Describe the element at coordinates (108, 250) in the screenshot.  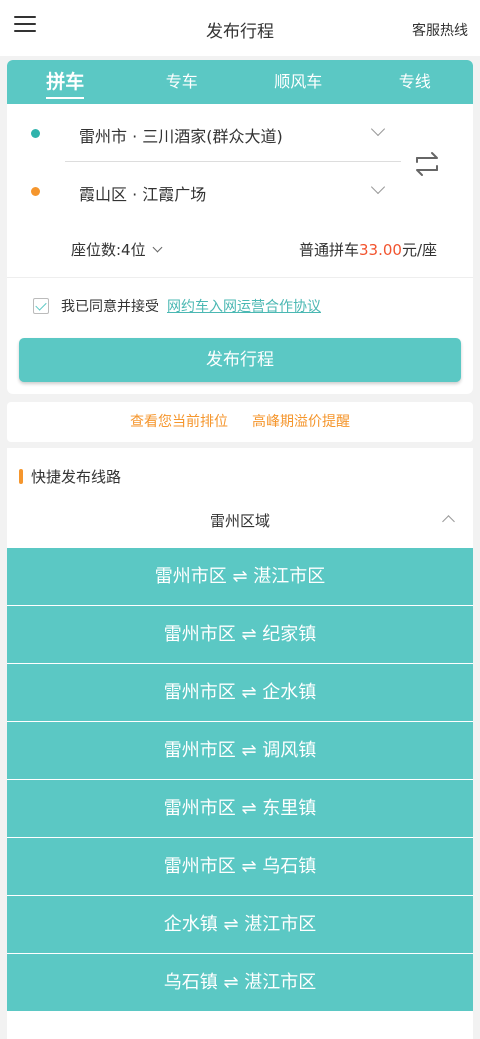
I see `seat-count-label: 座位数:4位` at that location.